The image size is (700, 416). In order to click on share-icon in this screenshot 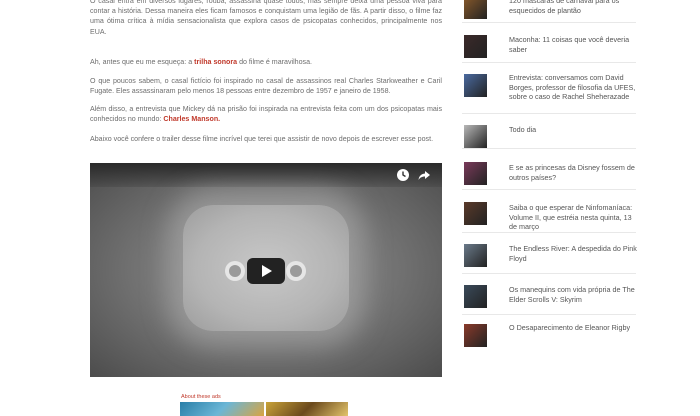, I will do `click(424, 175)`.